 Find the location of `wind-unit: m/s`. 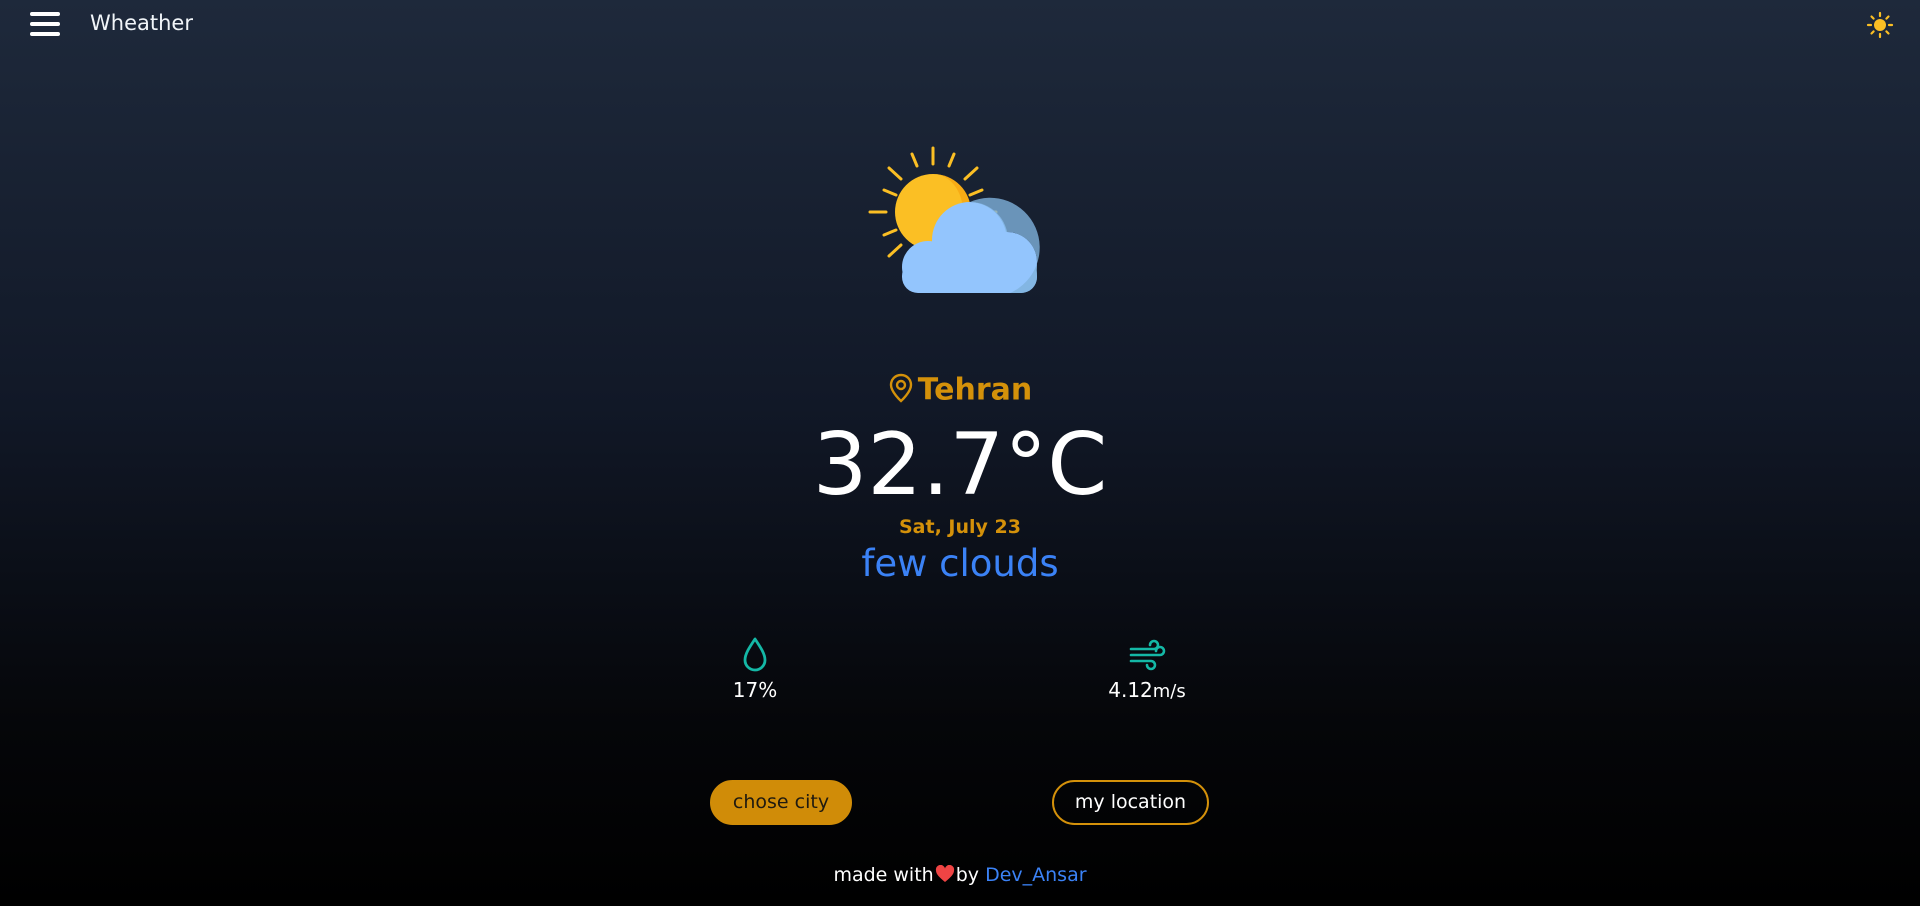

wind-unit: m/s is located at coordinates (1169, 691).